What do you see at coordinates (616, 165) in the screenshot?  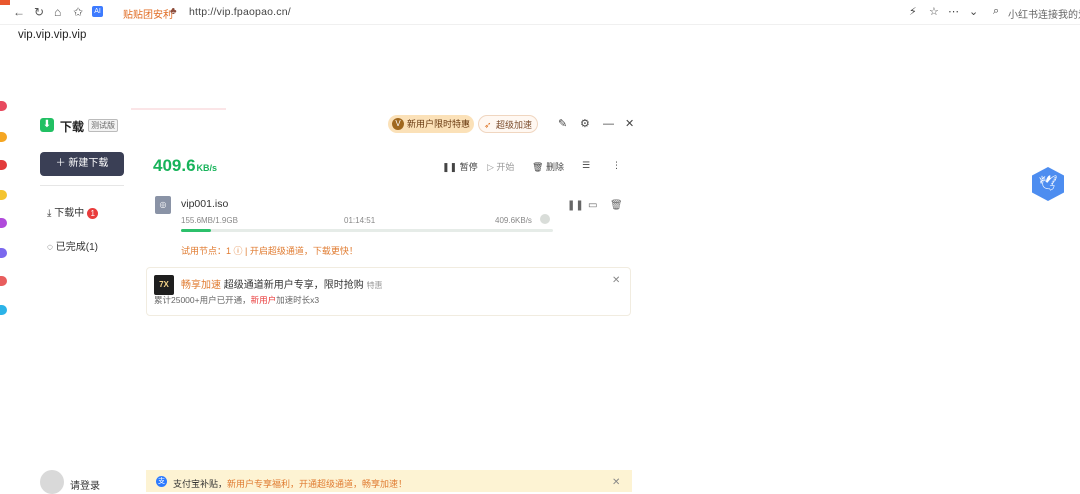 I see `more-vertical-icon: ⋮` at bounding box center [616, 165].